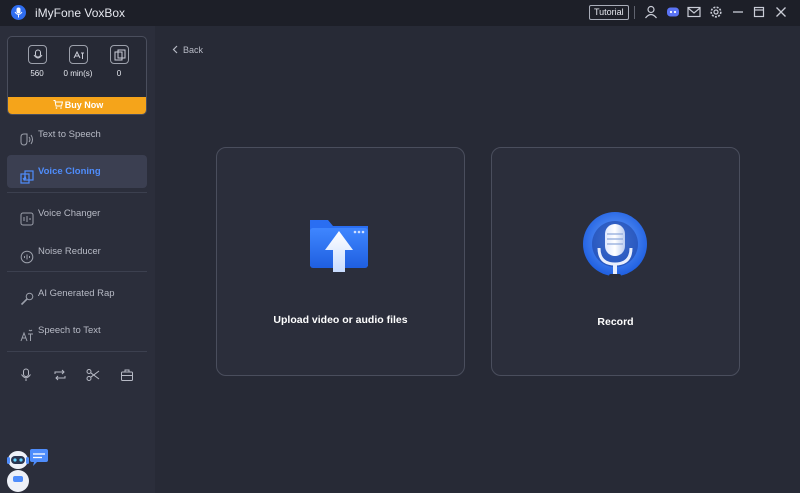 This screenshot has width=800, height=493. What do you see at coordinates (84, 105) in the screenshot?
I see `buy-now-label: Buy Now` at bounding box center [84, 105].